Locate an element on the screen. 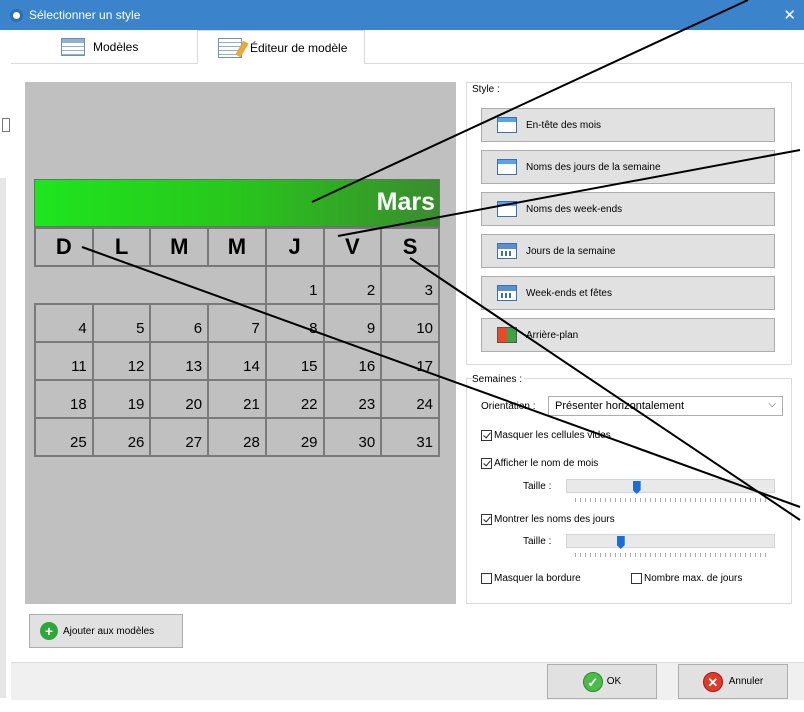 Image resolution: width=804 pixels, height=712 pixels. day-cell: 6 is located at coordinates (179, 323).